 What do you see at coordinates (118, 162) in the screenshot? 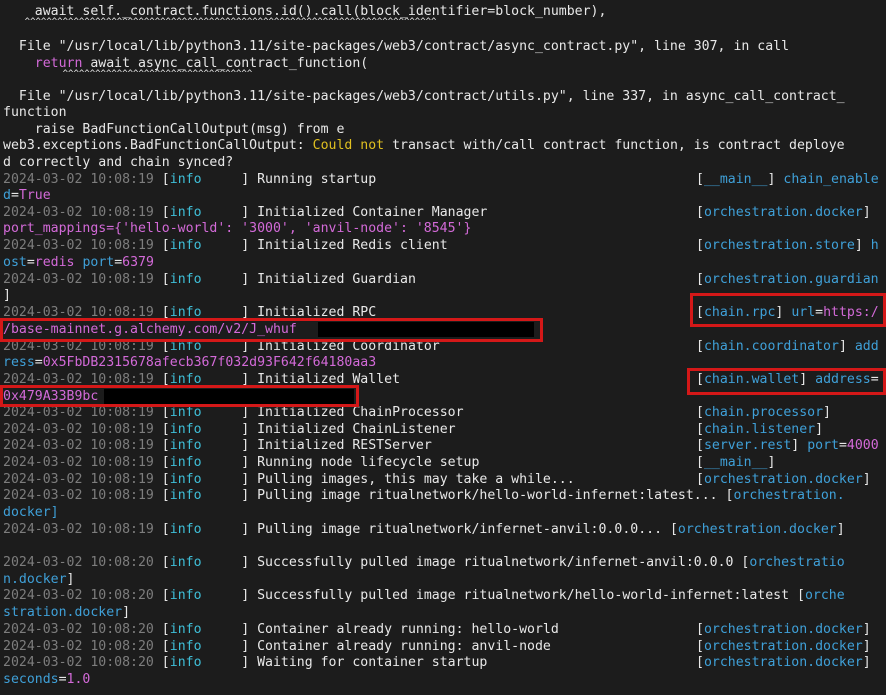
I see `exception-line: d correctly and chain synced?` at bounding box center [118, 162].